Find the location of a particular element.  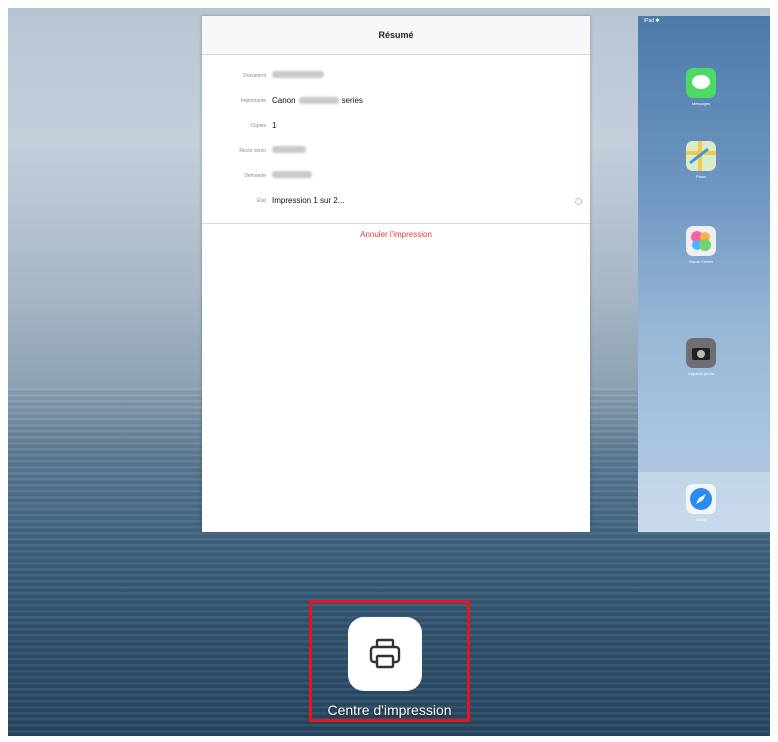

game-center-icon: Game Center is located at coordinates (701, 245).